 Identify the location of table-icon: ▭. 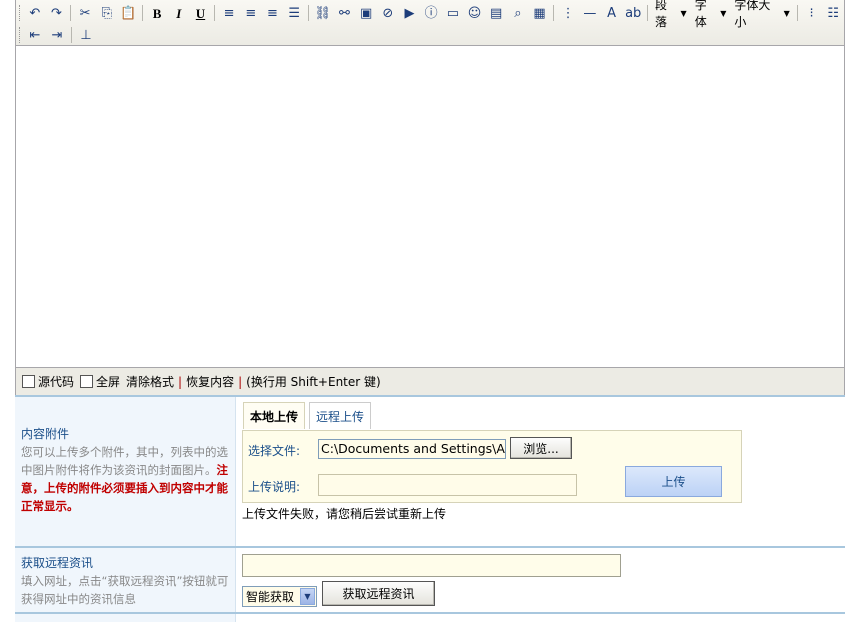
(453, 13).